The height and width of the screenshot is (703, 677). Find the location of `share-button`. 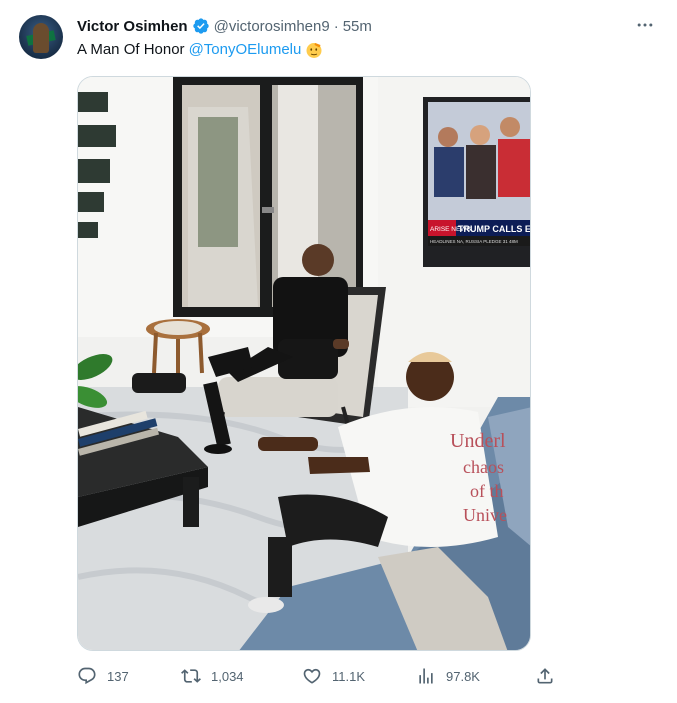

share-button is located at coordinates (545, 676).